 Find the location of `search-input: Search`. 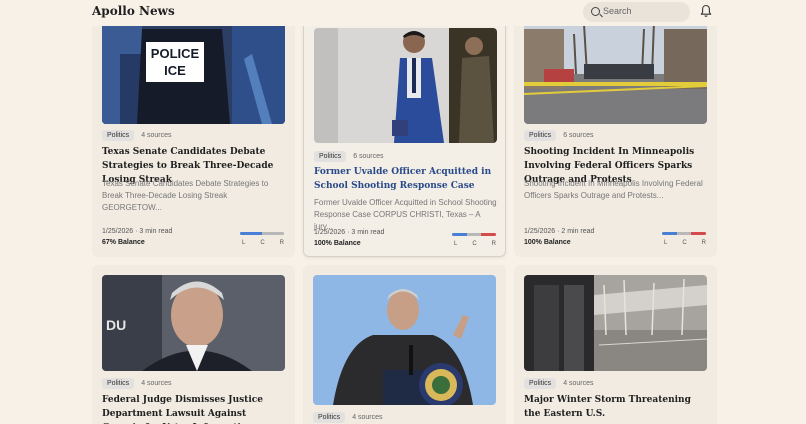

search-input: Search is located at coordinates (636, 12).